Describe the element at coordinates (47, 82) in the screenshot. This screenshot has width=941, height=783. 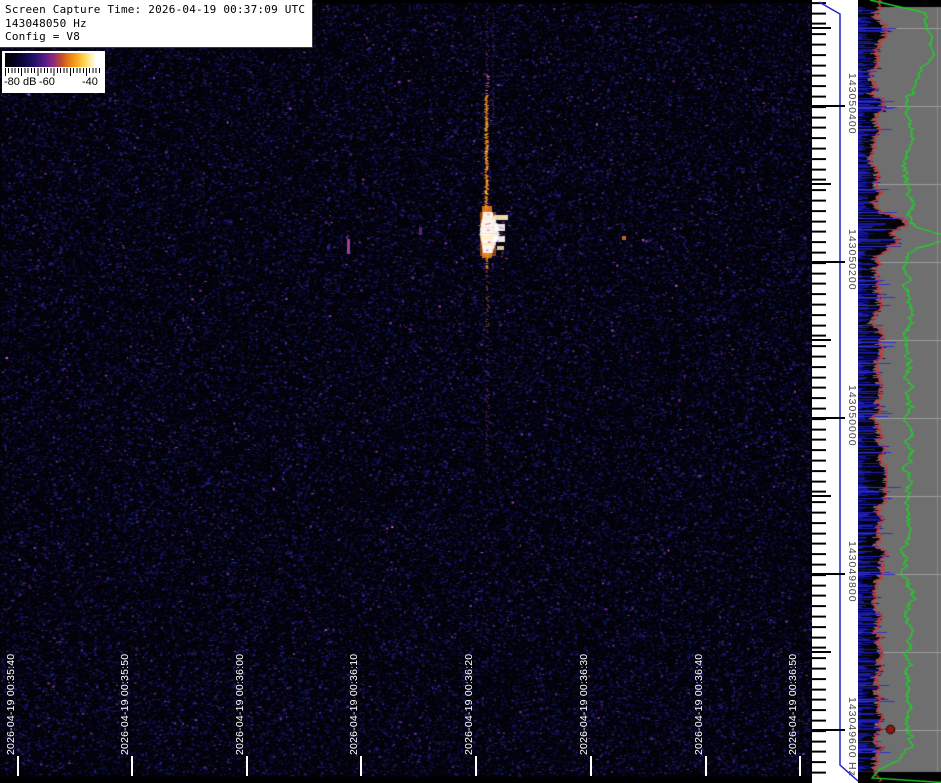
I see `colorbar-label: -60` at that location.